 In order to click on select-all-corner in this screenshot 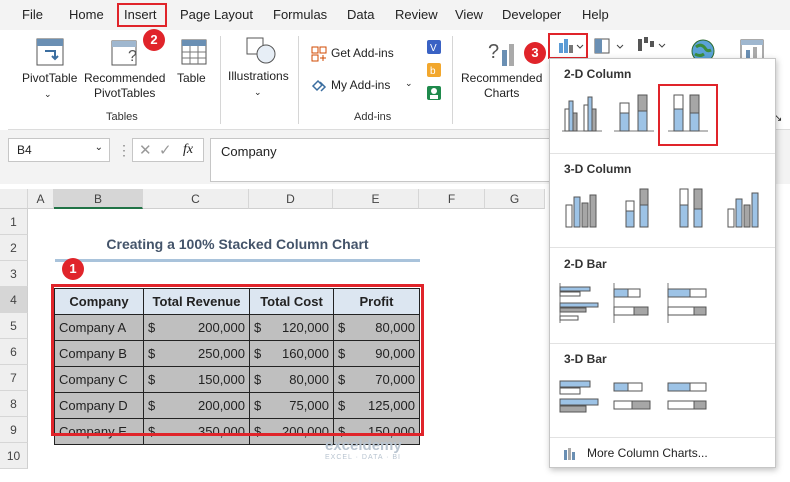, I will do `click(14, 199)`.